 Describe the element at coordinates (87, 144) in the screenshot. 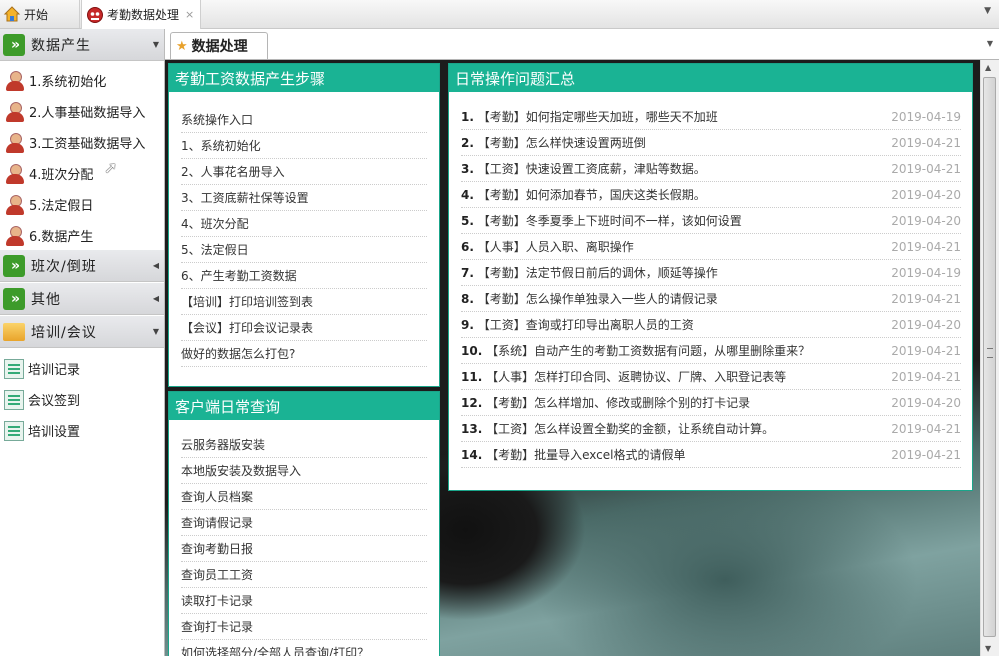

I see `sidebar-item-label: 3.工资基础数据导入` at that location.